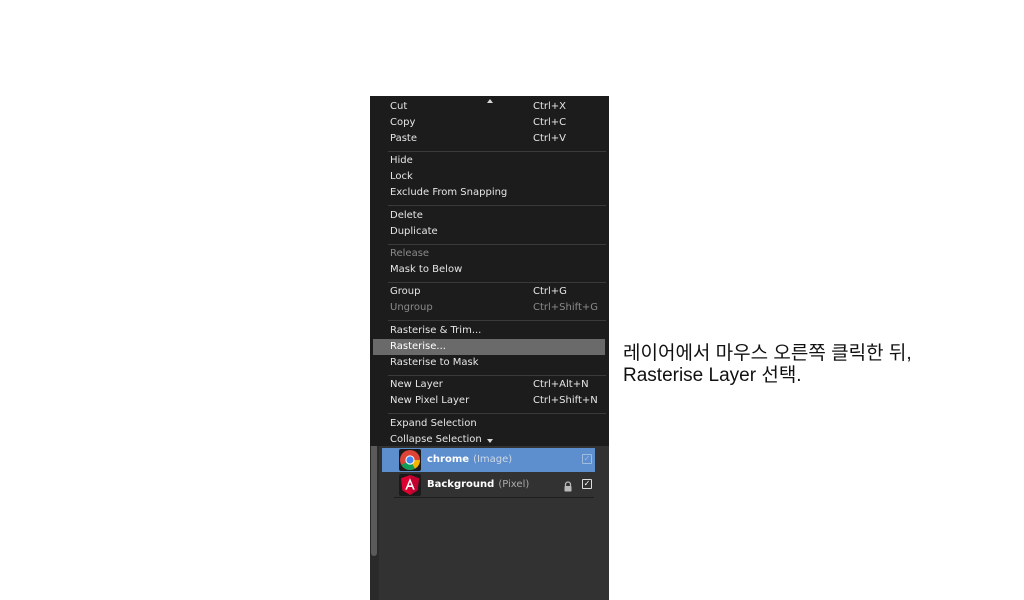  Describe the element at coordinates (494, 497) in the screenshot. I see `layer-divider` at that location.